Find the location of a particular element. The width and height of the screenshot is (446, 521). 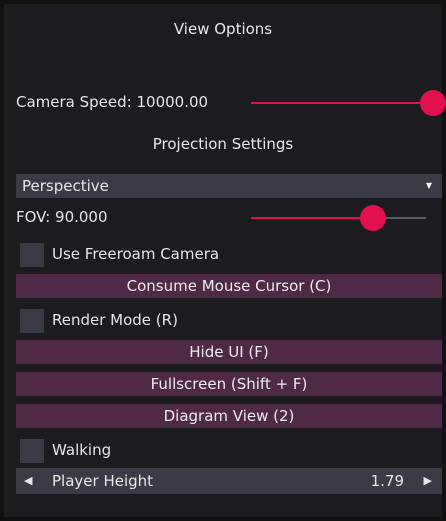

projection-mode-dropdown: Perspective ▼ is located at coordinates (229, 186).